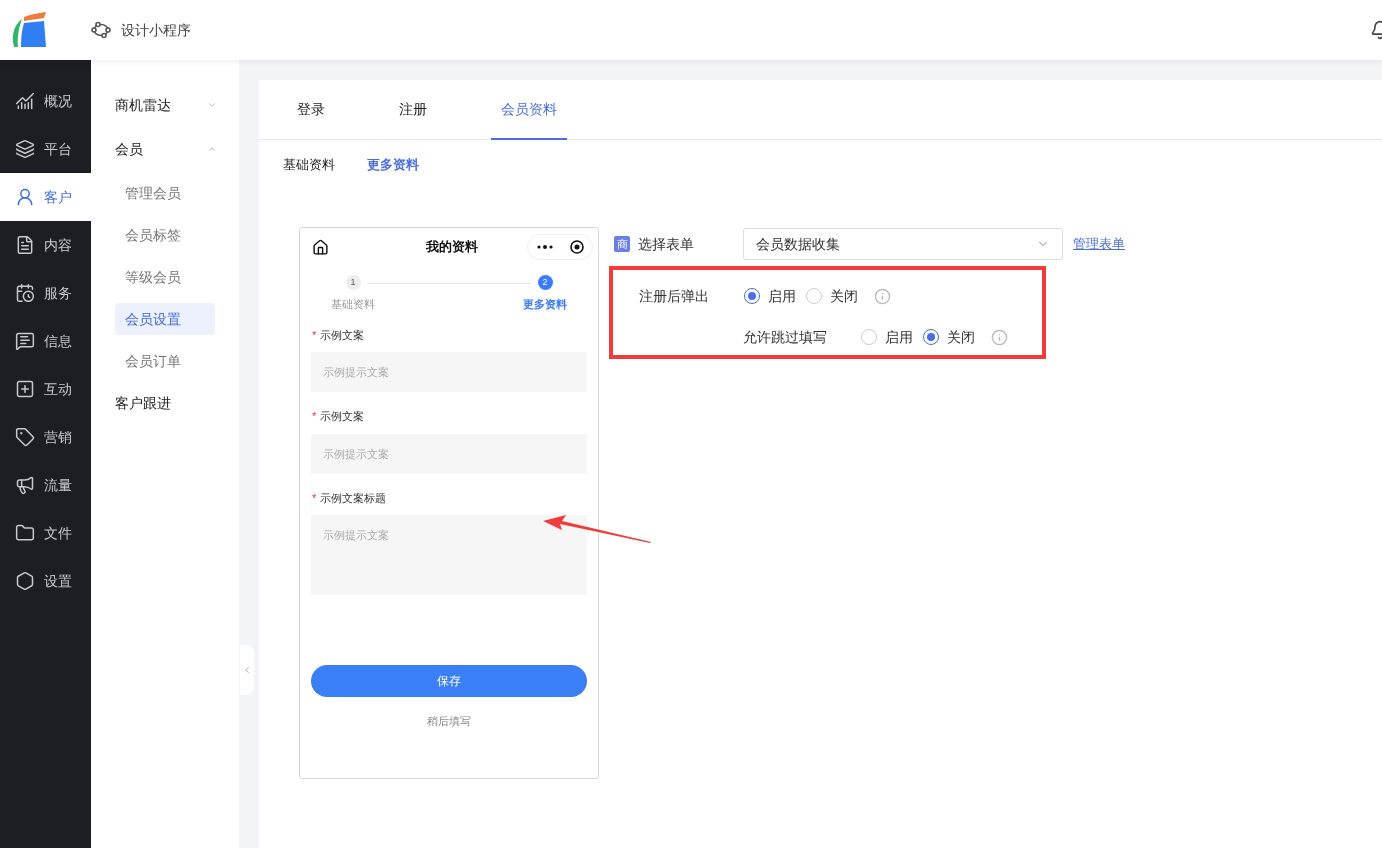 Image resolution: width=1382 pixels, height=848 pixels. I want to click on step-number: 1, so click(353, 282).